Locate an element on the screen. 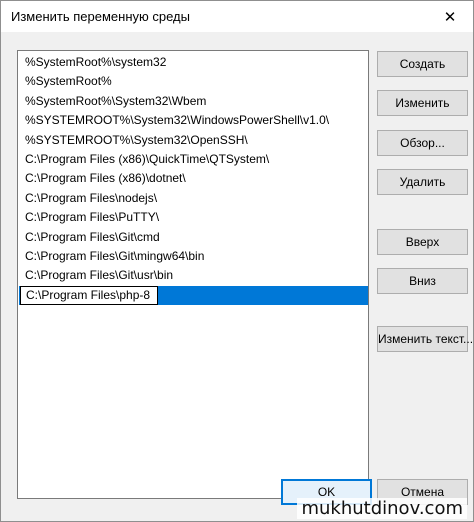 The height and width of the screenshot is (522, 474). create-button: Создать is located at coordinates (422, 64).